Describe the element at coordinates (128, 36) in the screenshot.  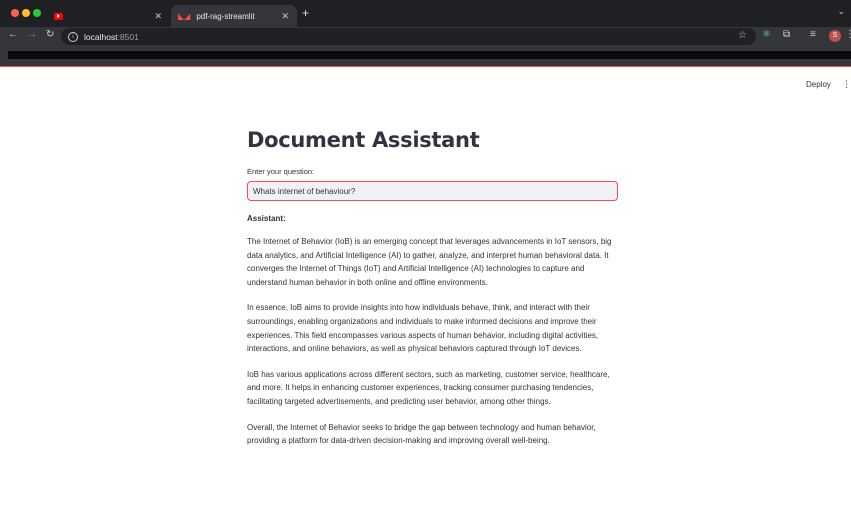
I see `url-port: :8501` at that location.